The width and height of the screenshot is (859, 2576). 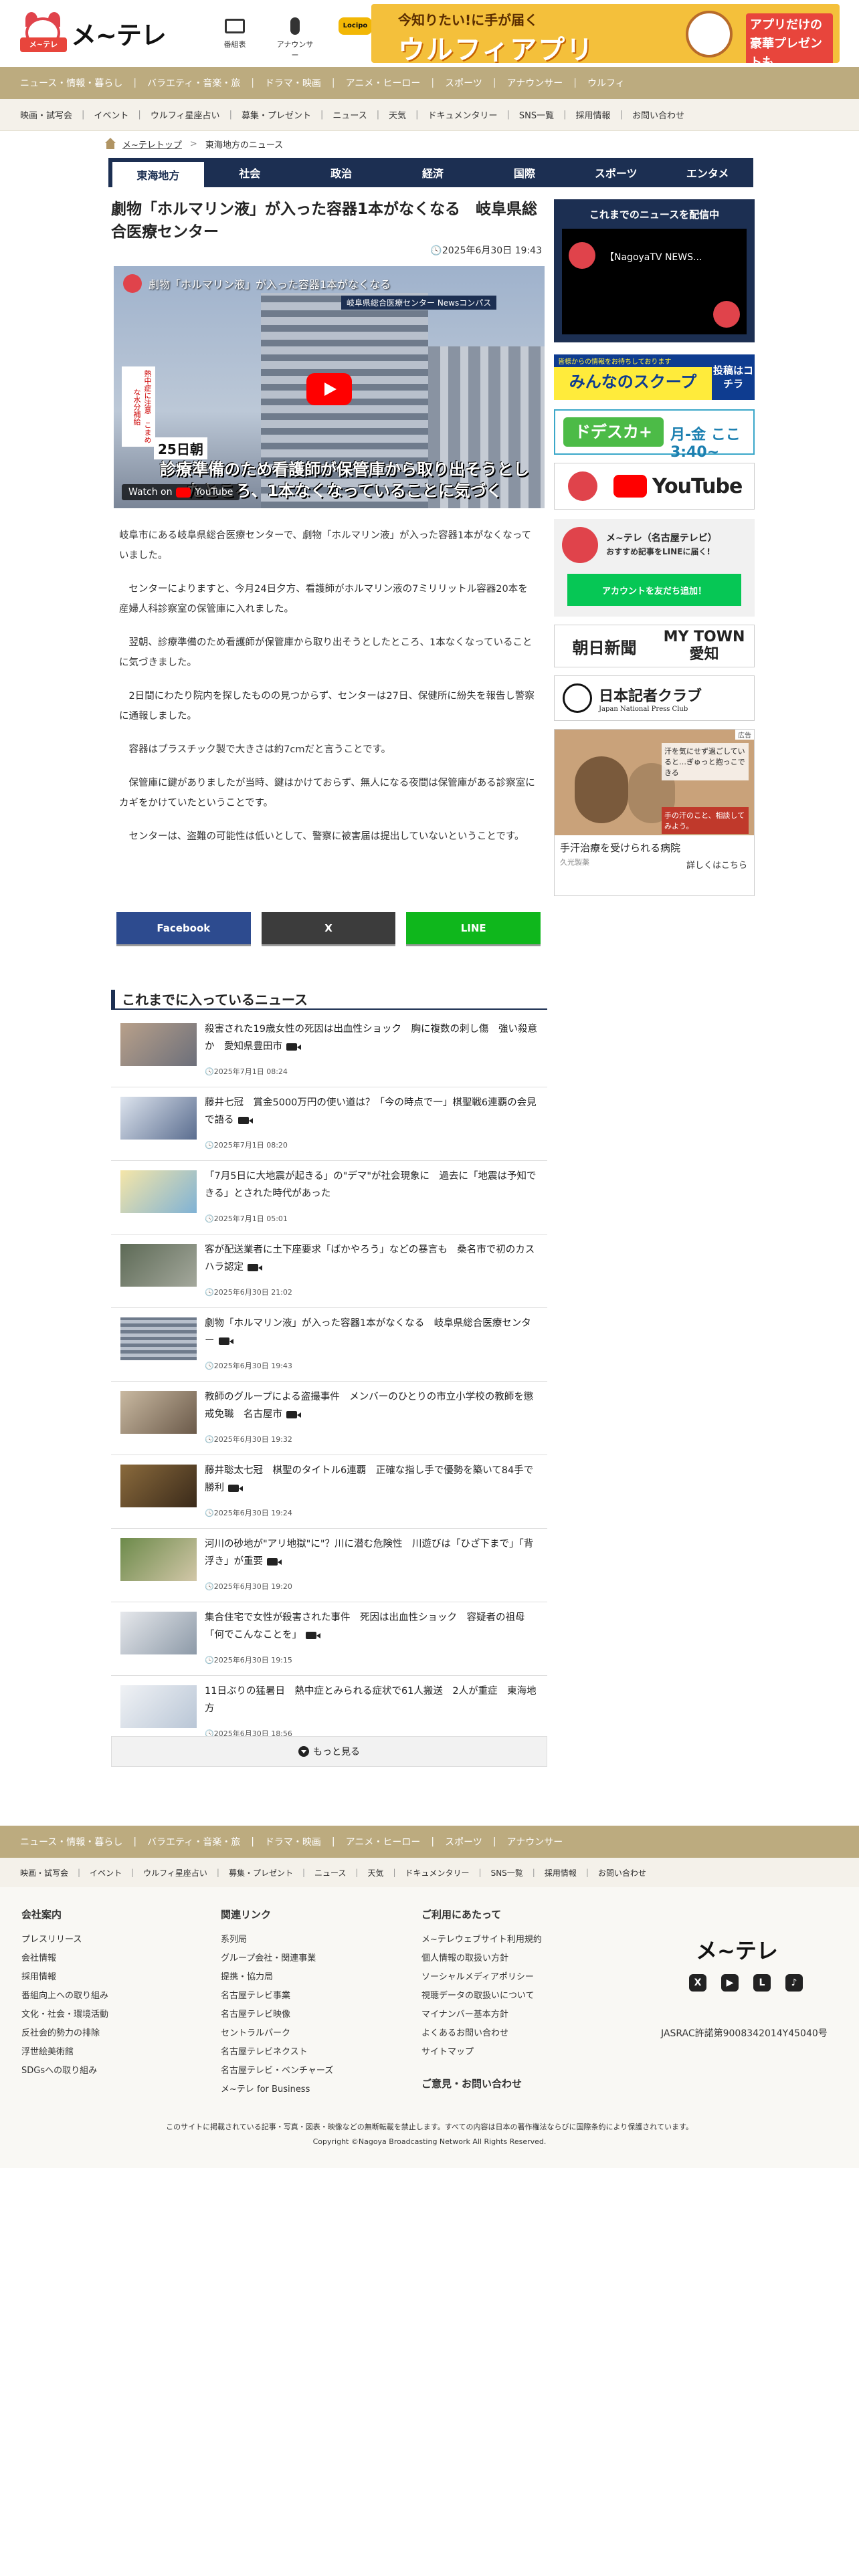 What do you see at coordinates (561, 1873) in the screenshot?
I see `fsnav-recruit: 採用情報` at bounding box center [561, 1873].